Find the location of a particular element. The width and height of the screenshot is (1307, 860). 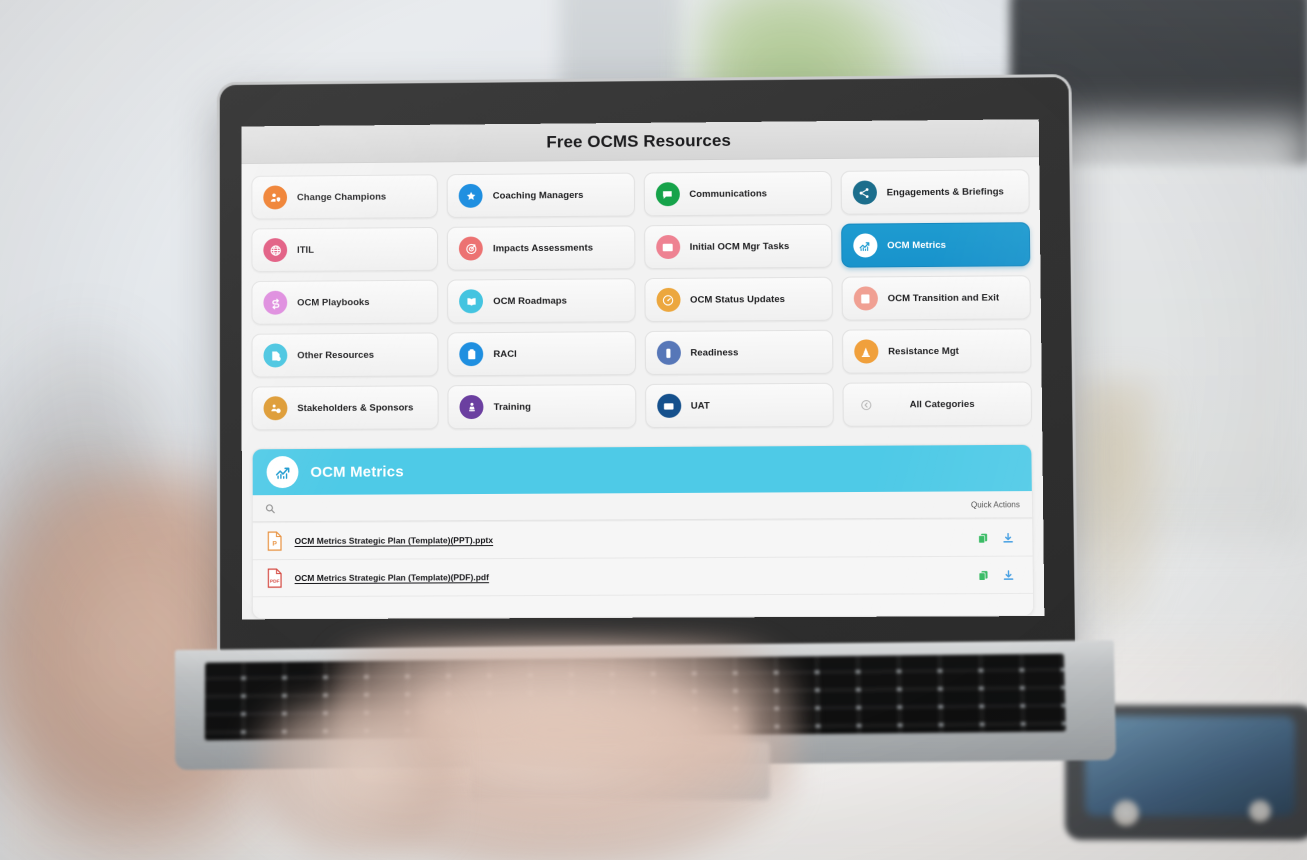

category-item-itil: ITIL is located at coordinates (345, 249).